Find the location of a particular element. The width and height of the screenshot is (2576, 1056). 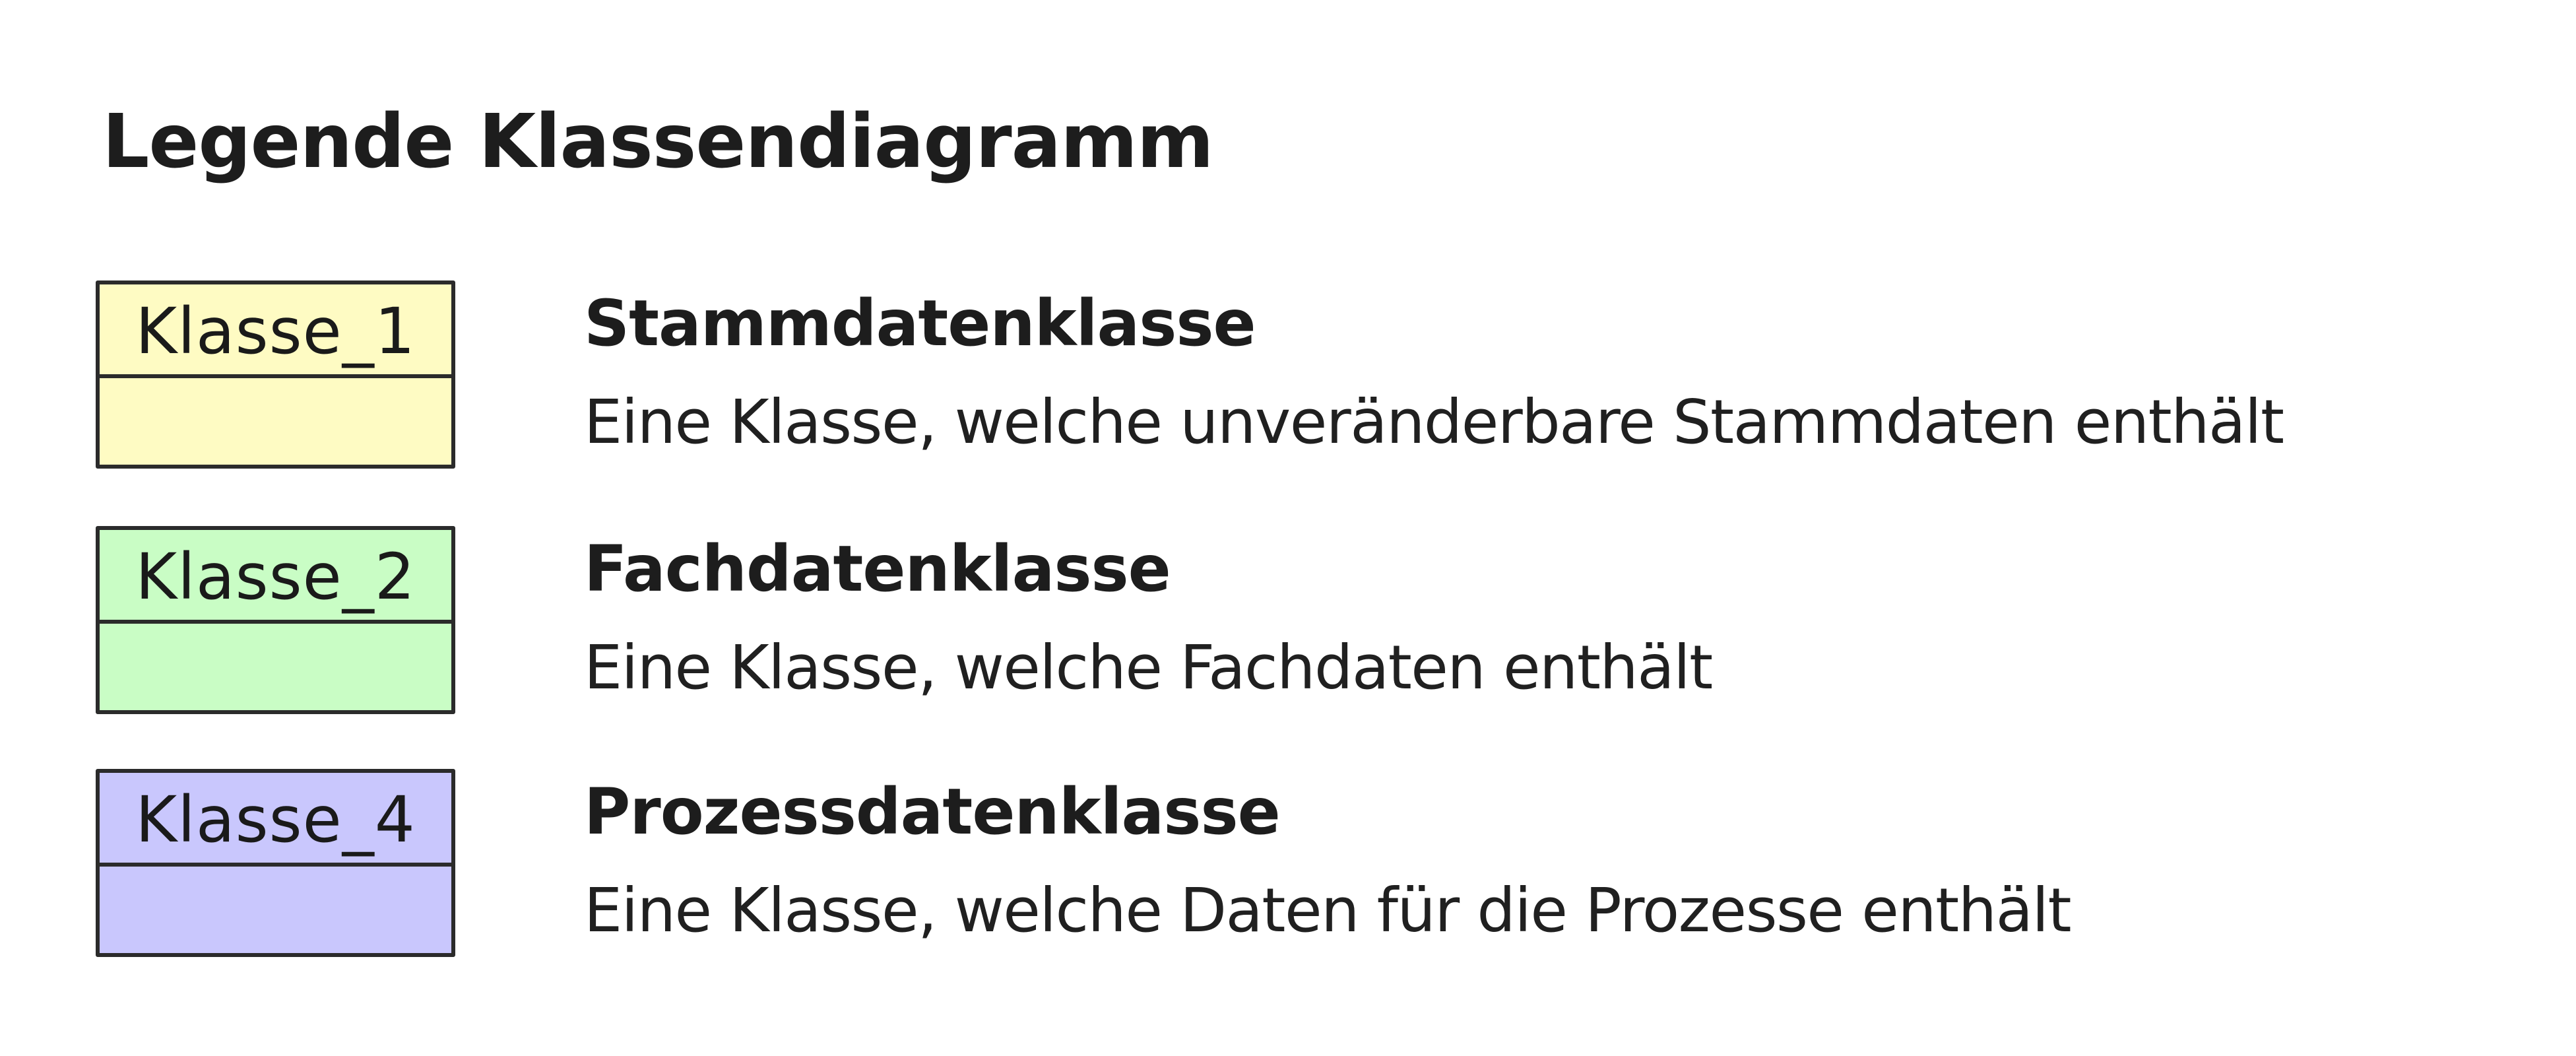

legend-entry-description: Eine Klasse, welche Fachdaten enthält is located at coordinates (1148, 668).